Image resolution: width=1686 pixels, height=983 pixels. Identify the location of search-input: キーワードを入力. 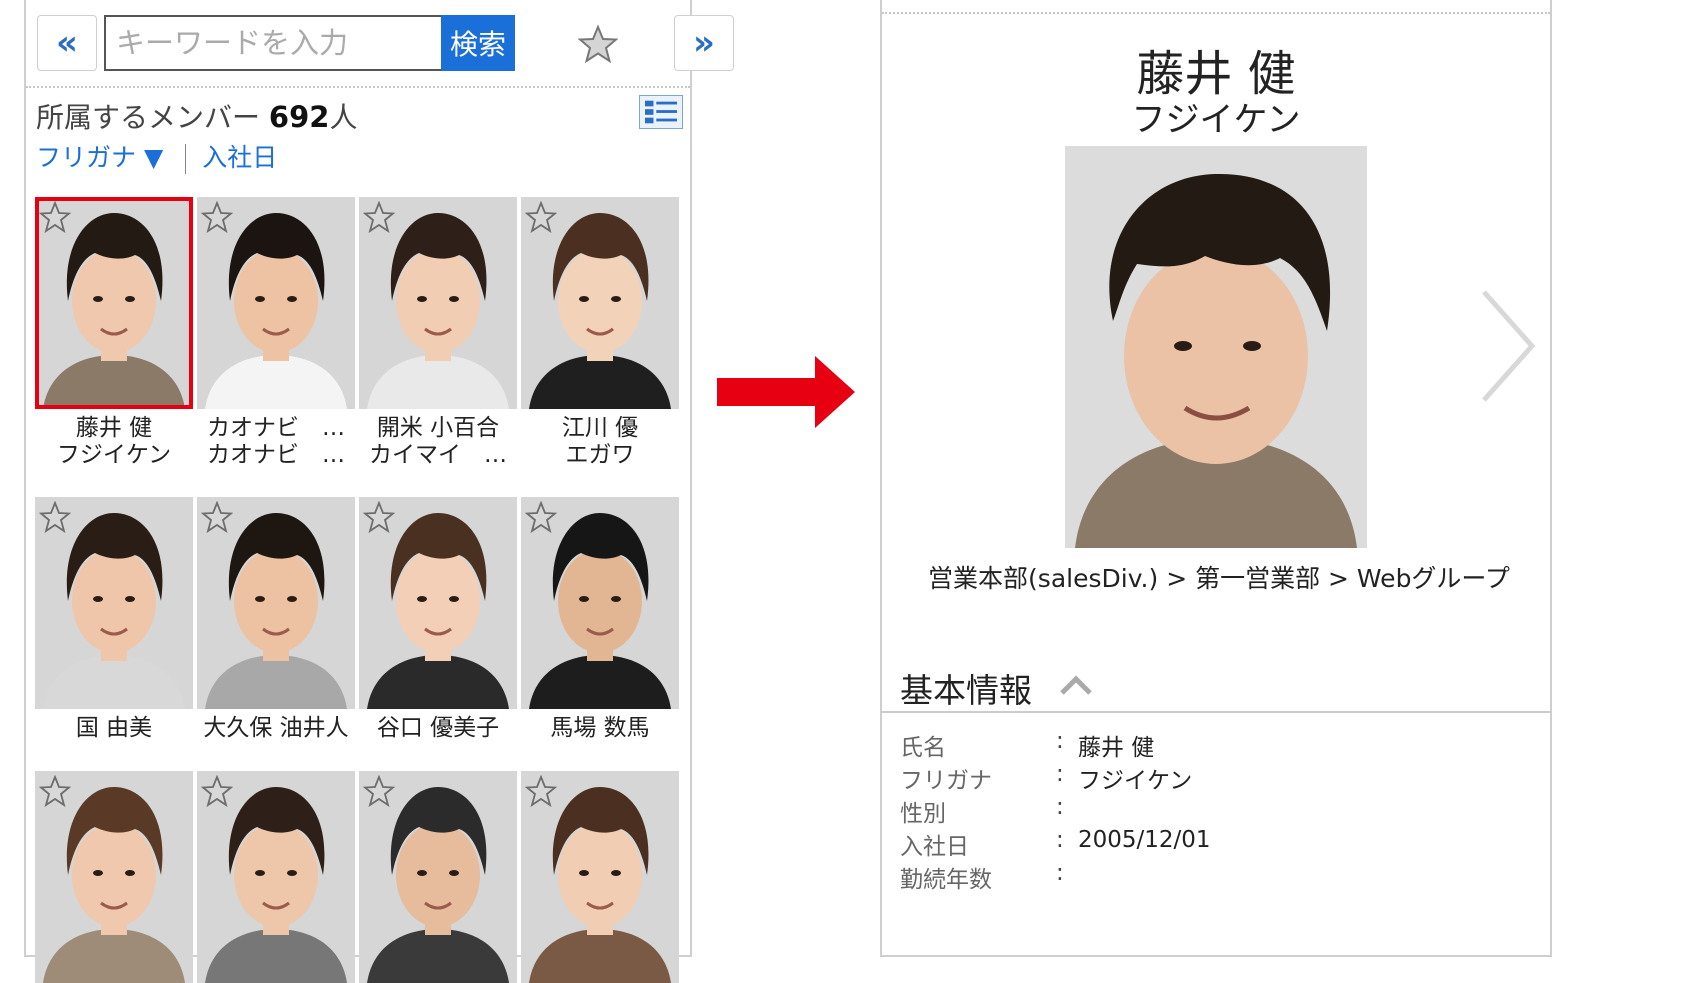
(274, 43).